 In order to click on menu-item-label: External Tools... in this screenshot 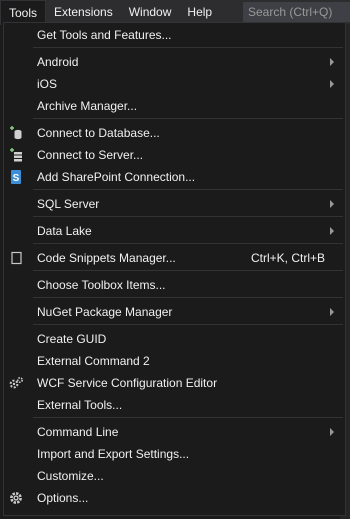, I will do `click(80, 405)`.